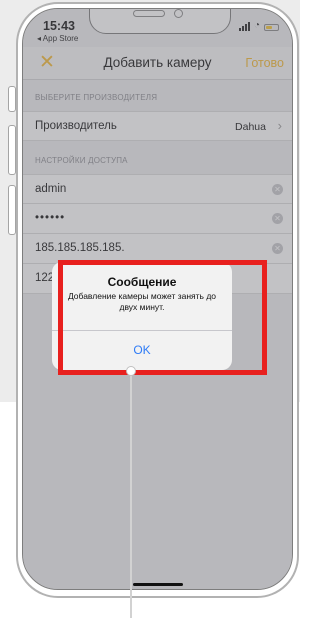  Describe the element at coordinates (158, 584) in the screenshot. I see `home-indicator` at that location.